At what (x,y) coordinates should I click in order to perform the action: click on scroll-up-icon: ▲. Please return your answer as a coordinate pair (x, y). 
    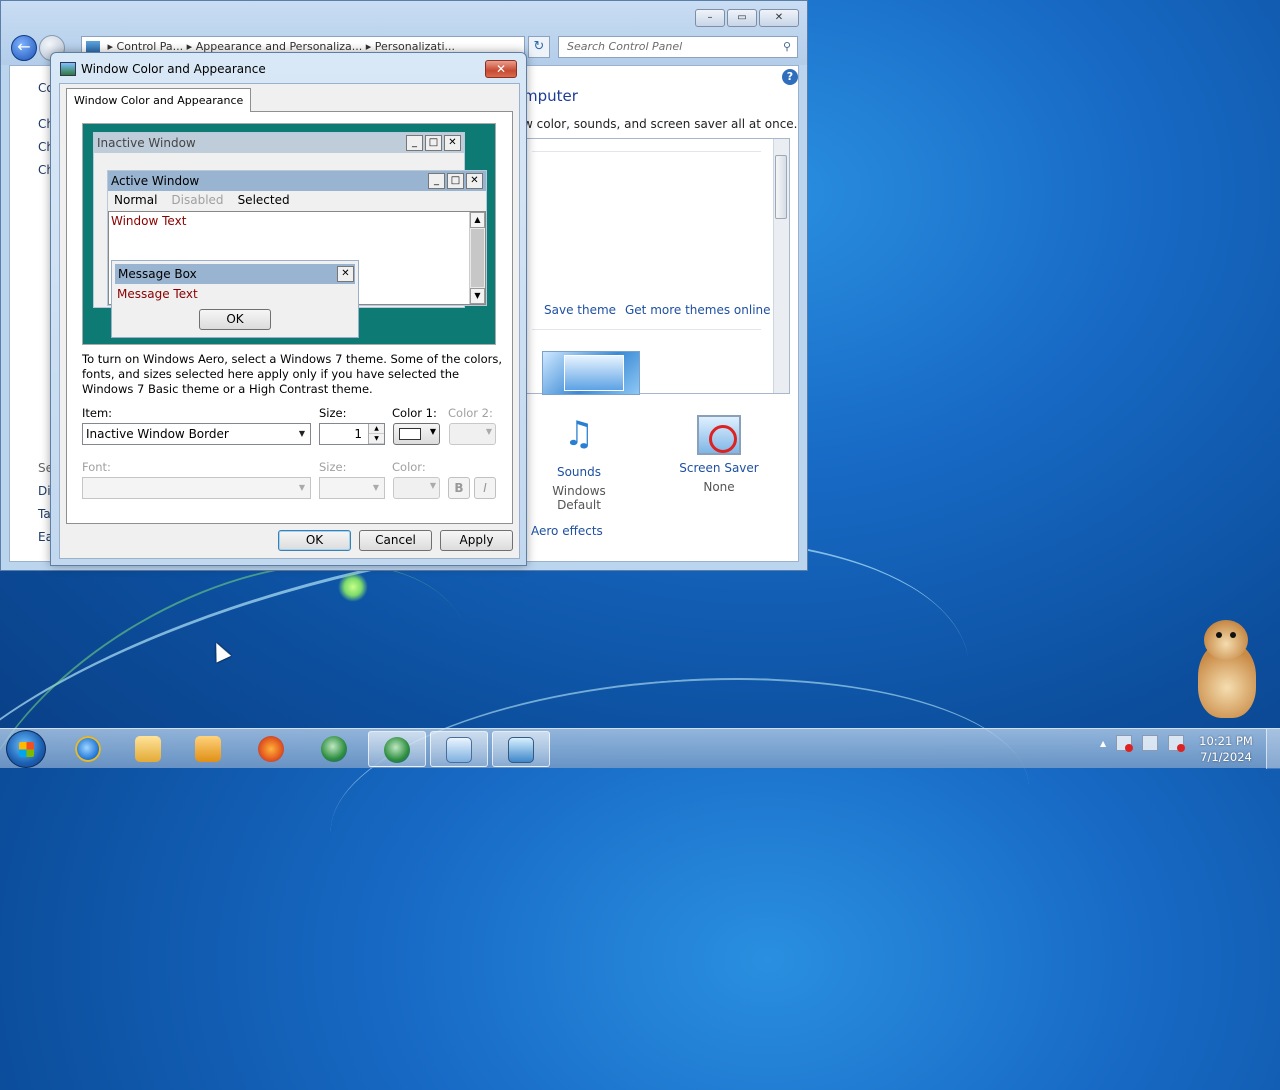
    Looking at the image, I should click on (477, 220).